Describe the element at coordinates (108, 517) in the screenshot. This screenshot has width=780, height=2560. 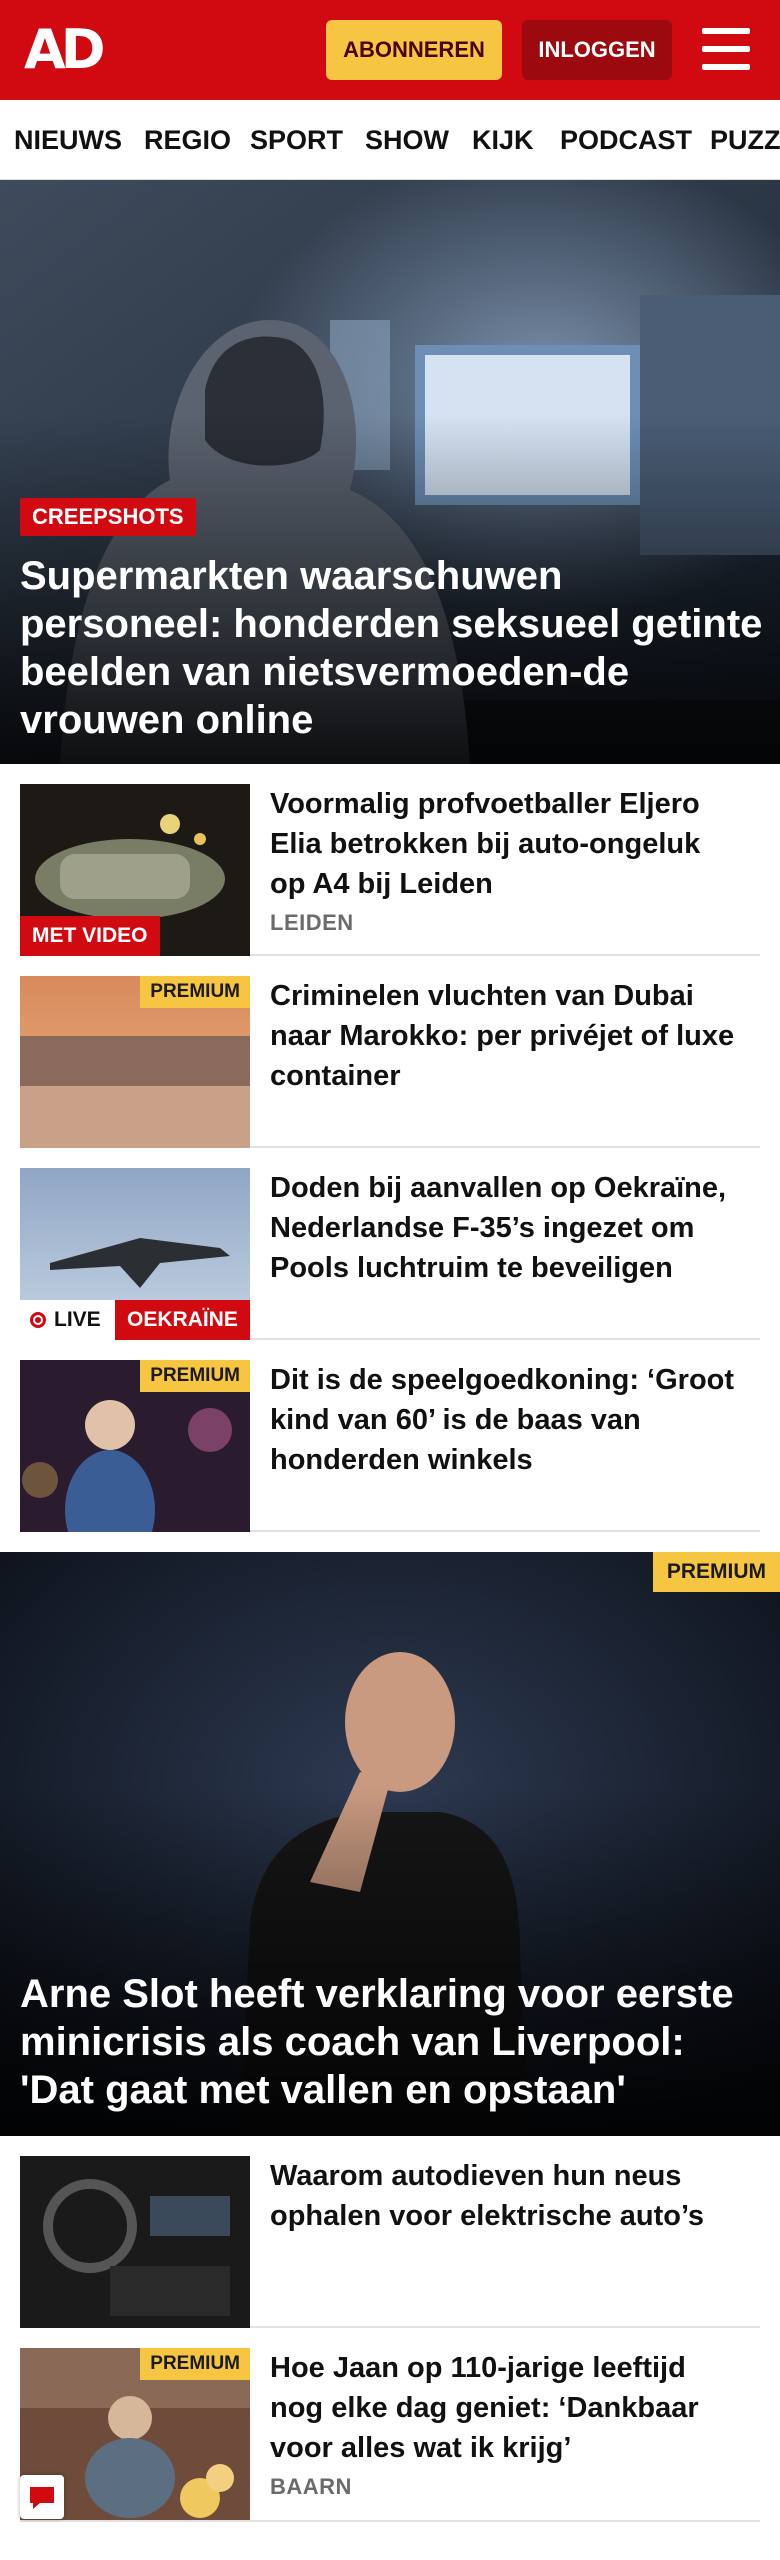
I see `category-tag: CREEPSHOTS` at that location.